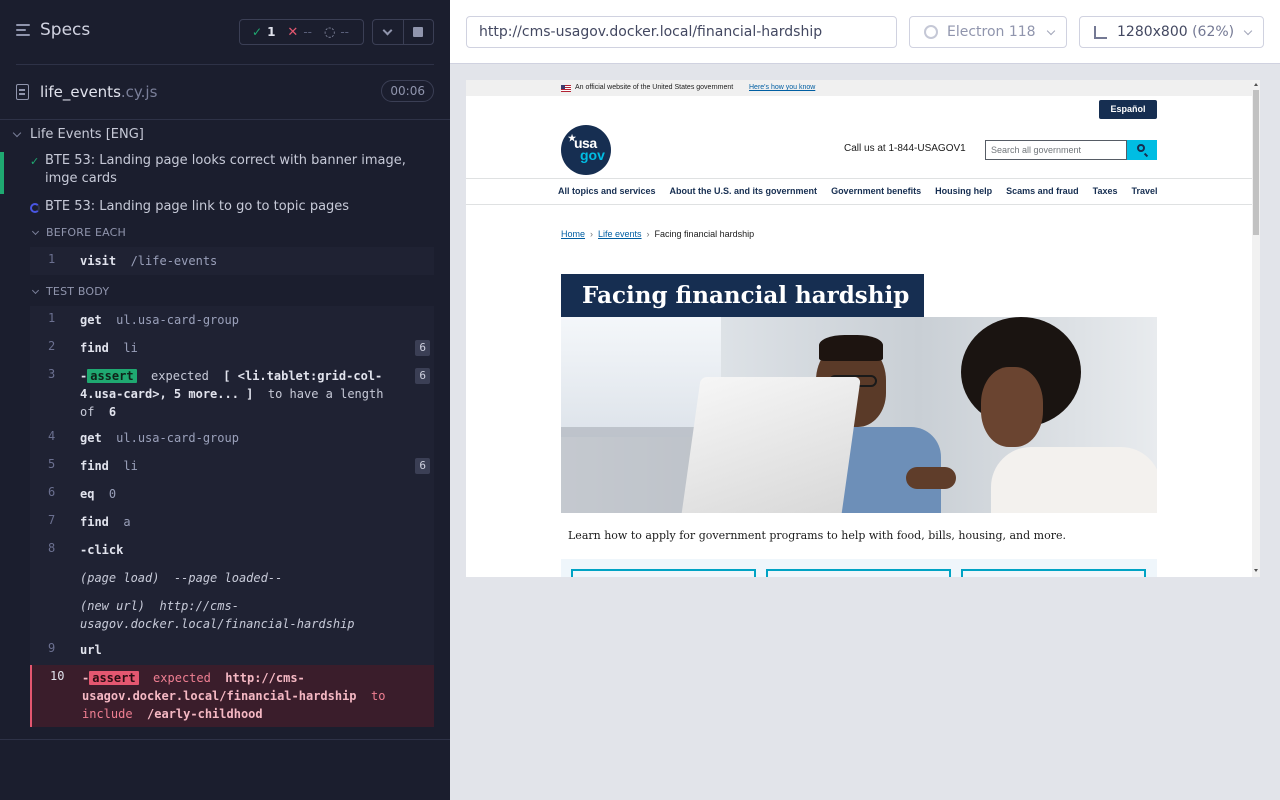  Describe the element at coordinates (112, 494) in the screenshot. I see `command-arg: 0` at that location.